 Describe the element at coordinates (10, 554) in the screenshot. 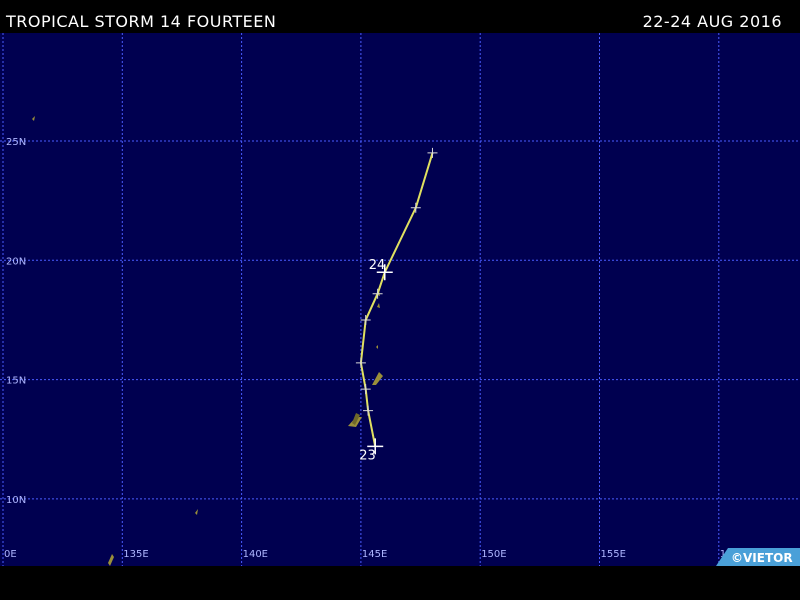

I see `lon-label: 0E` at that location.